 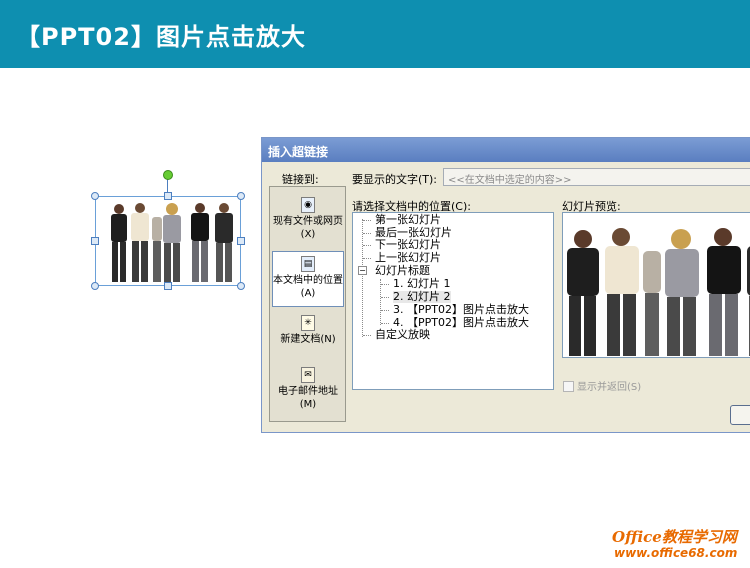 I want to click on new-document-icon: ✳, so click(x=308, y=323).